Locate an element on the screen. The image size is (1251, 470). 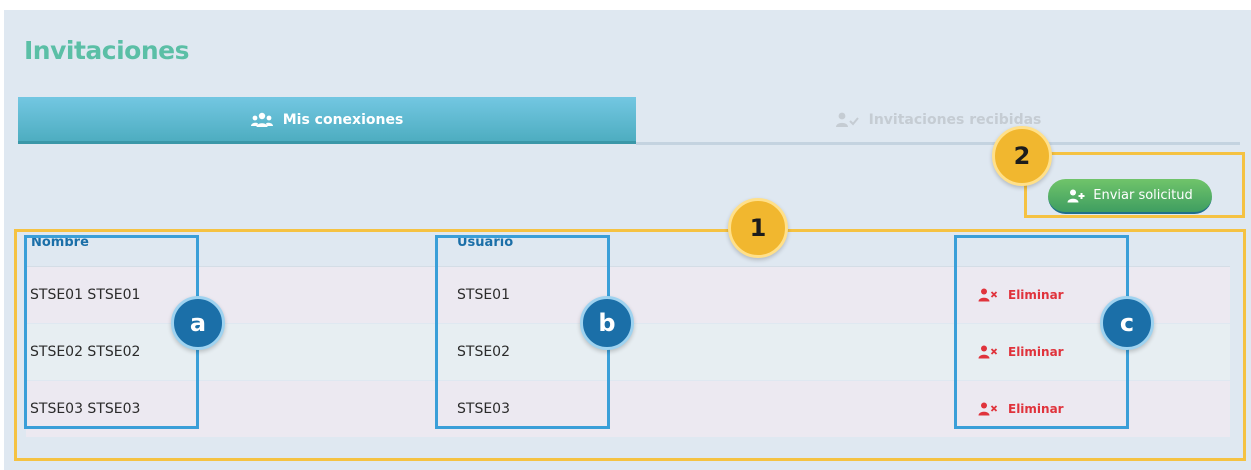
annotation-badge-c: c is located at coordinates (1127, 323).